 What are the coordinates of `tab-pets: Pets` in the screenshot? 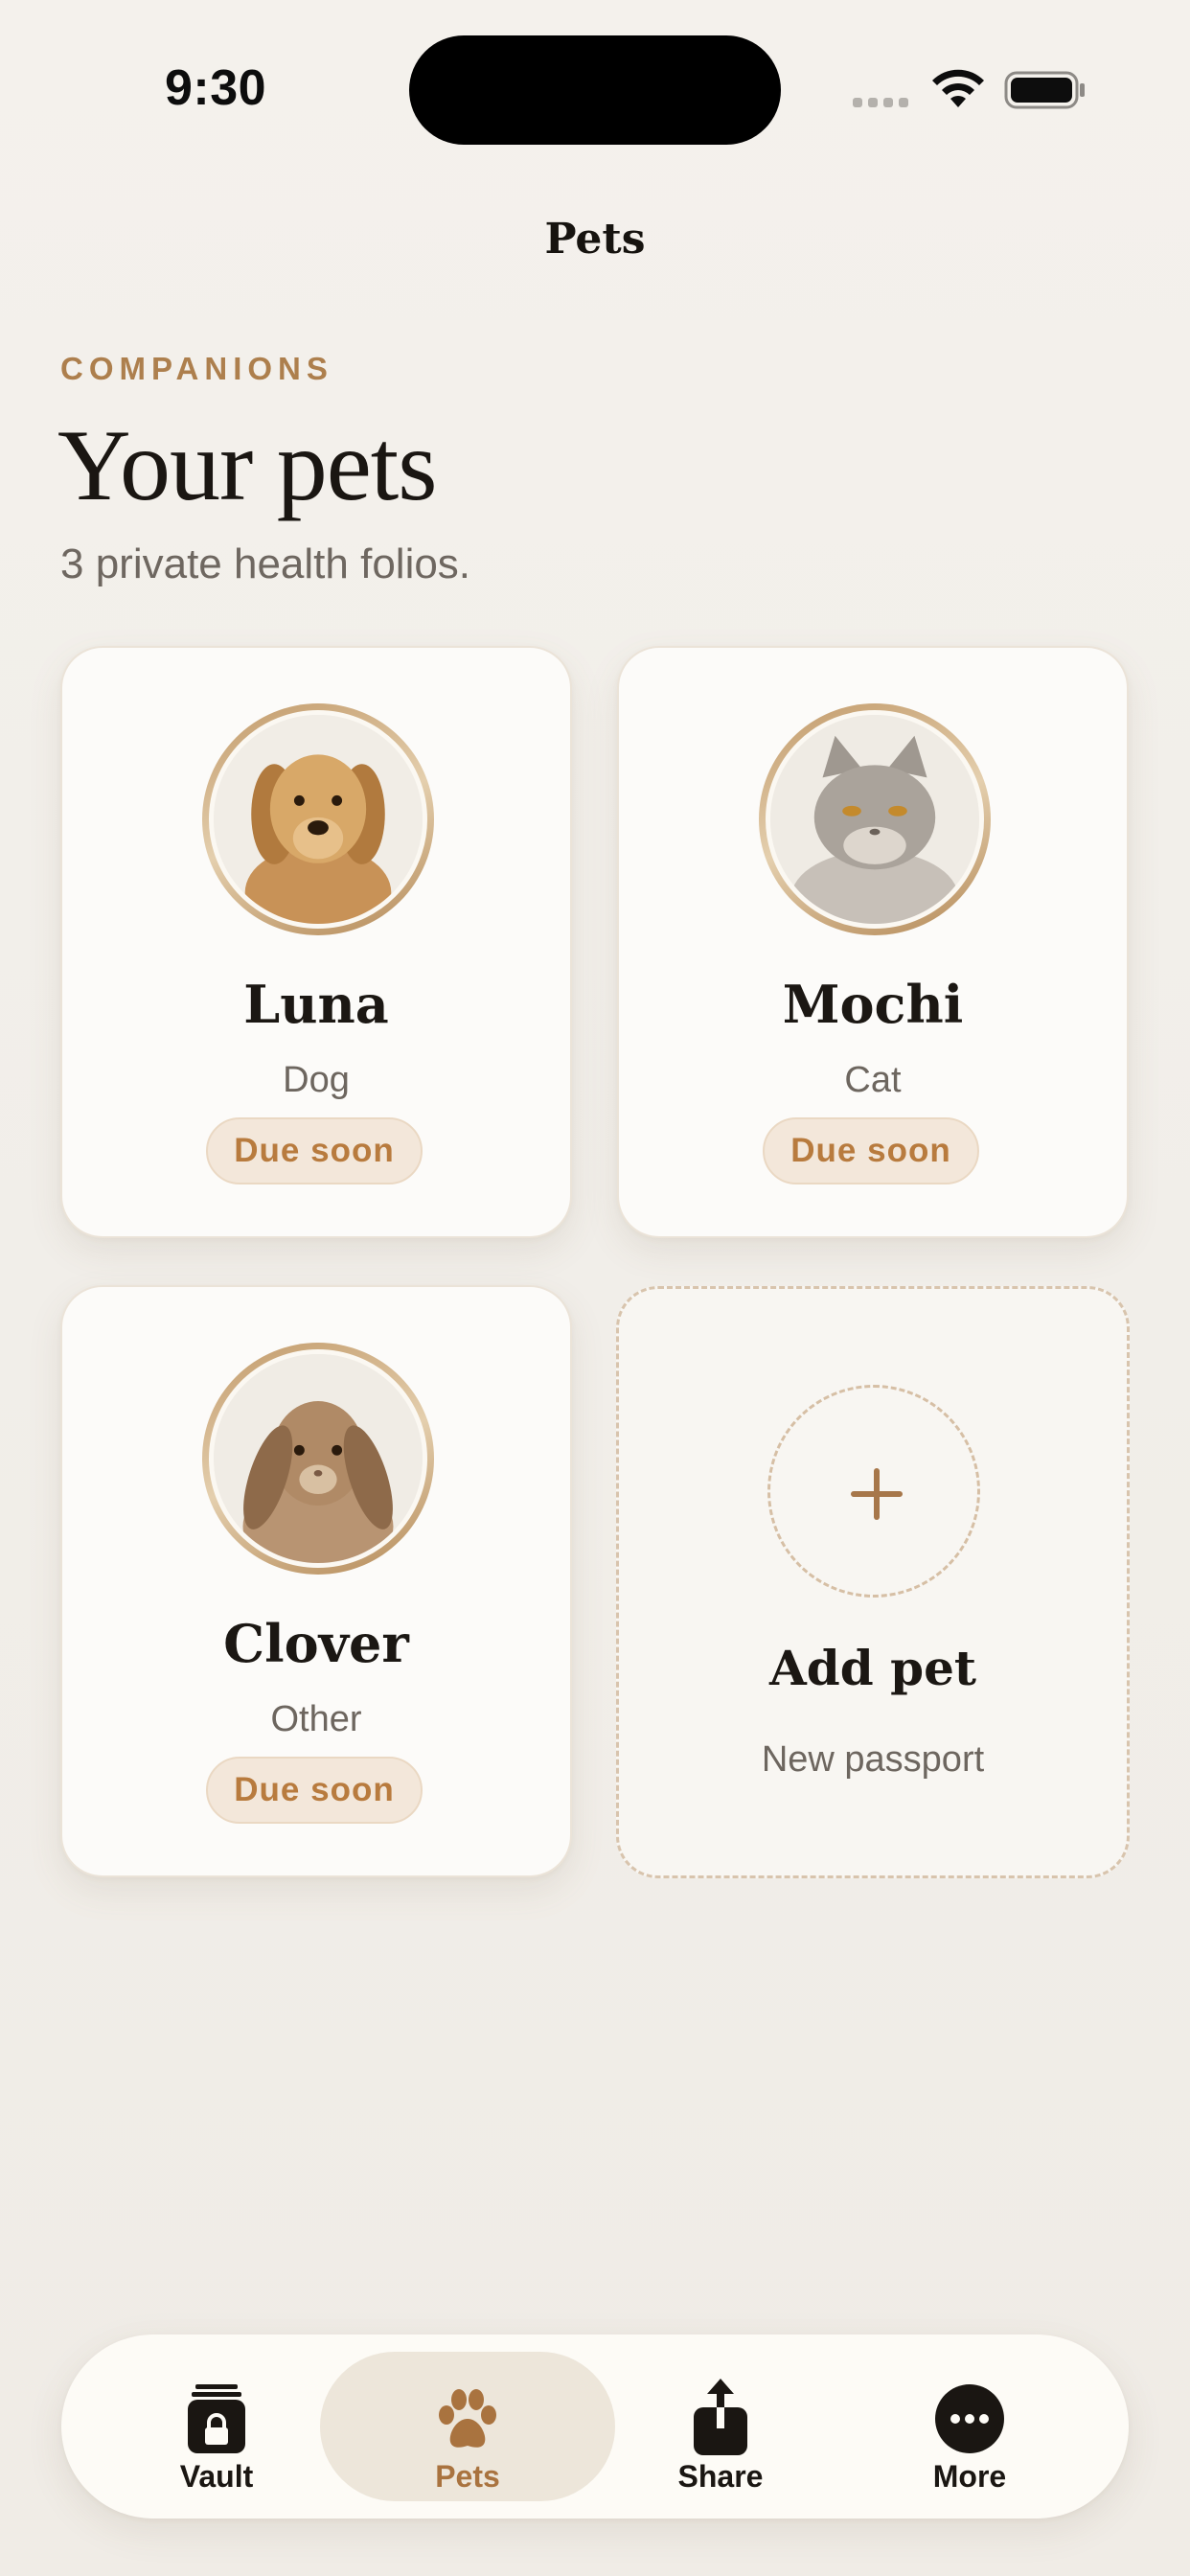 It's located at (468, 2426).